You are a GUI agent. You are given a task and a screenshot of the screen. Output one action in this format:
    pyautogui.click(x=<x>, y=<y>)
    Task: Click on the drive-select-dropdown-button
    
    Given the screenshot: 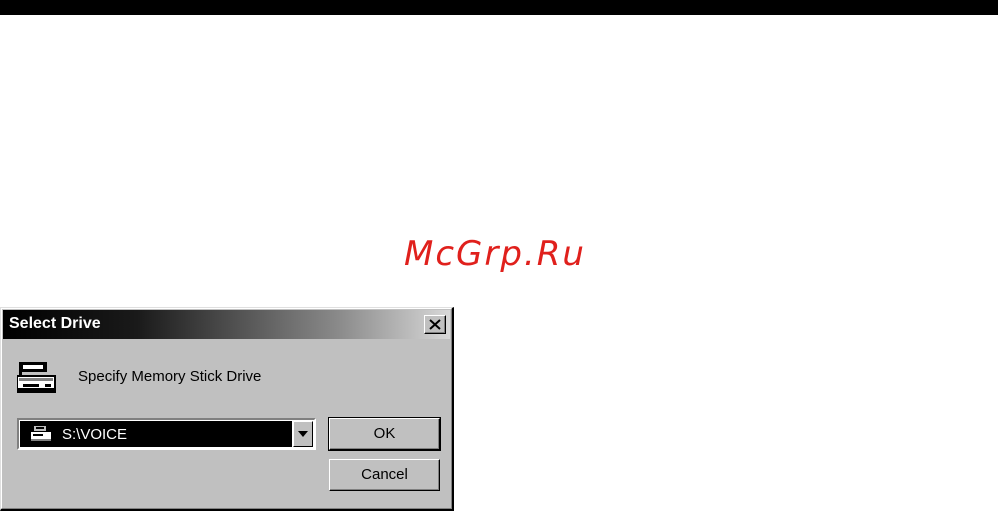 What is the action you would take?
    pyautogui.click(x=303, y=434)
    